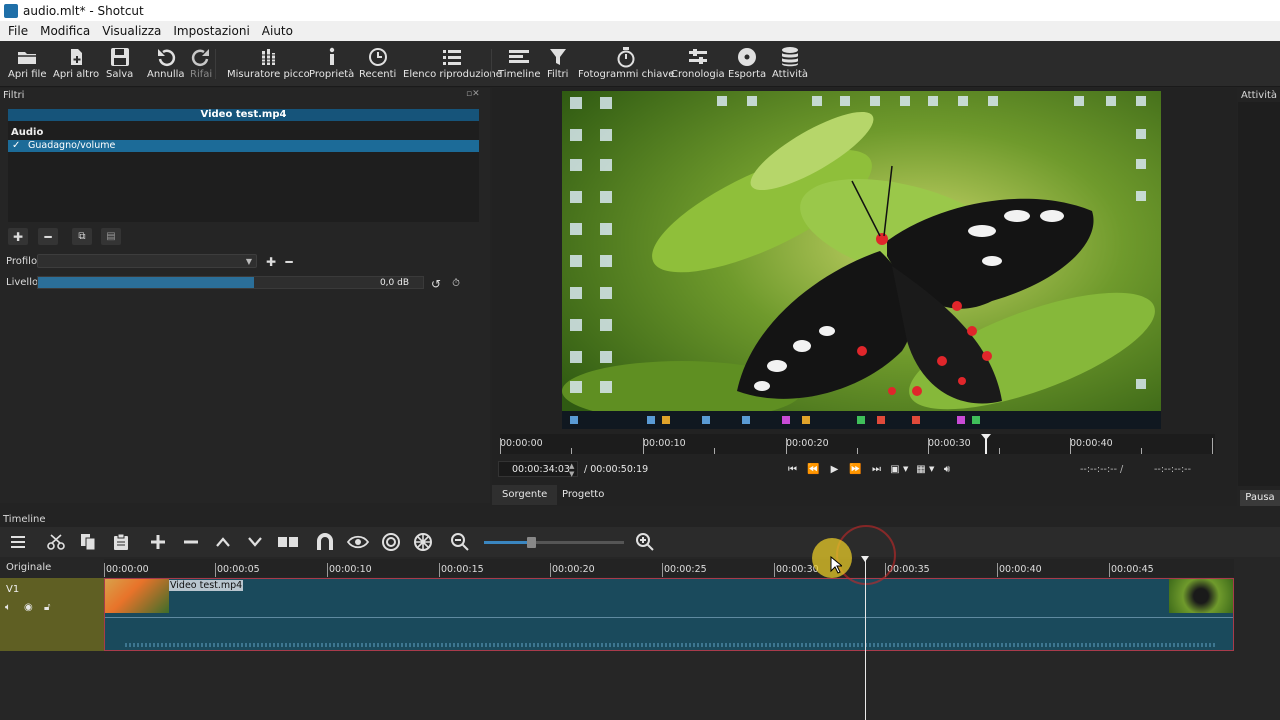  I want to click on minus-icon: ━, so click(289, 261).